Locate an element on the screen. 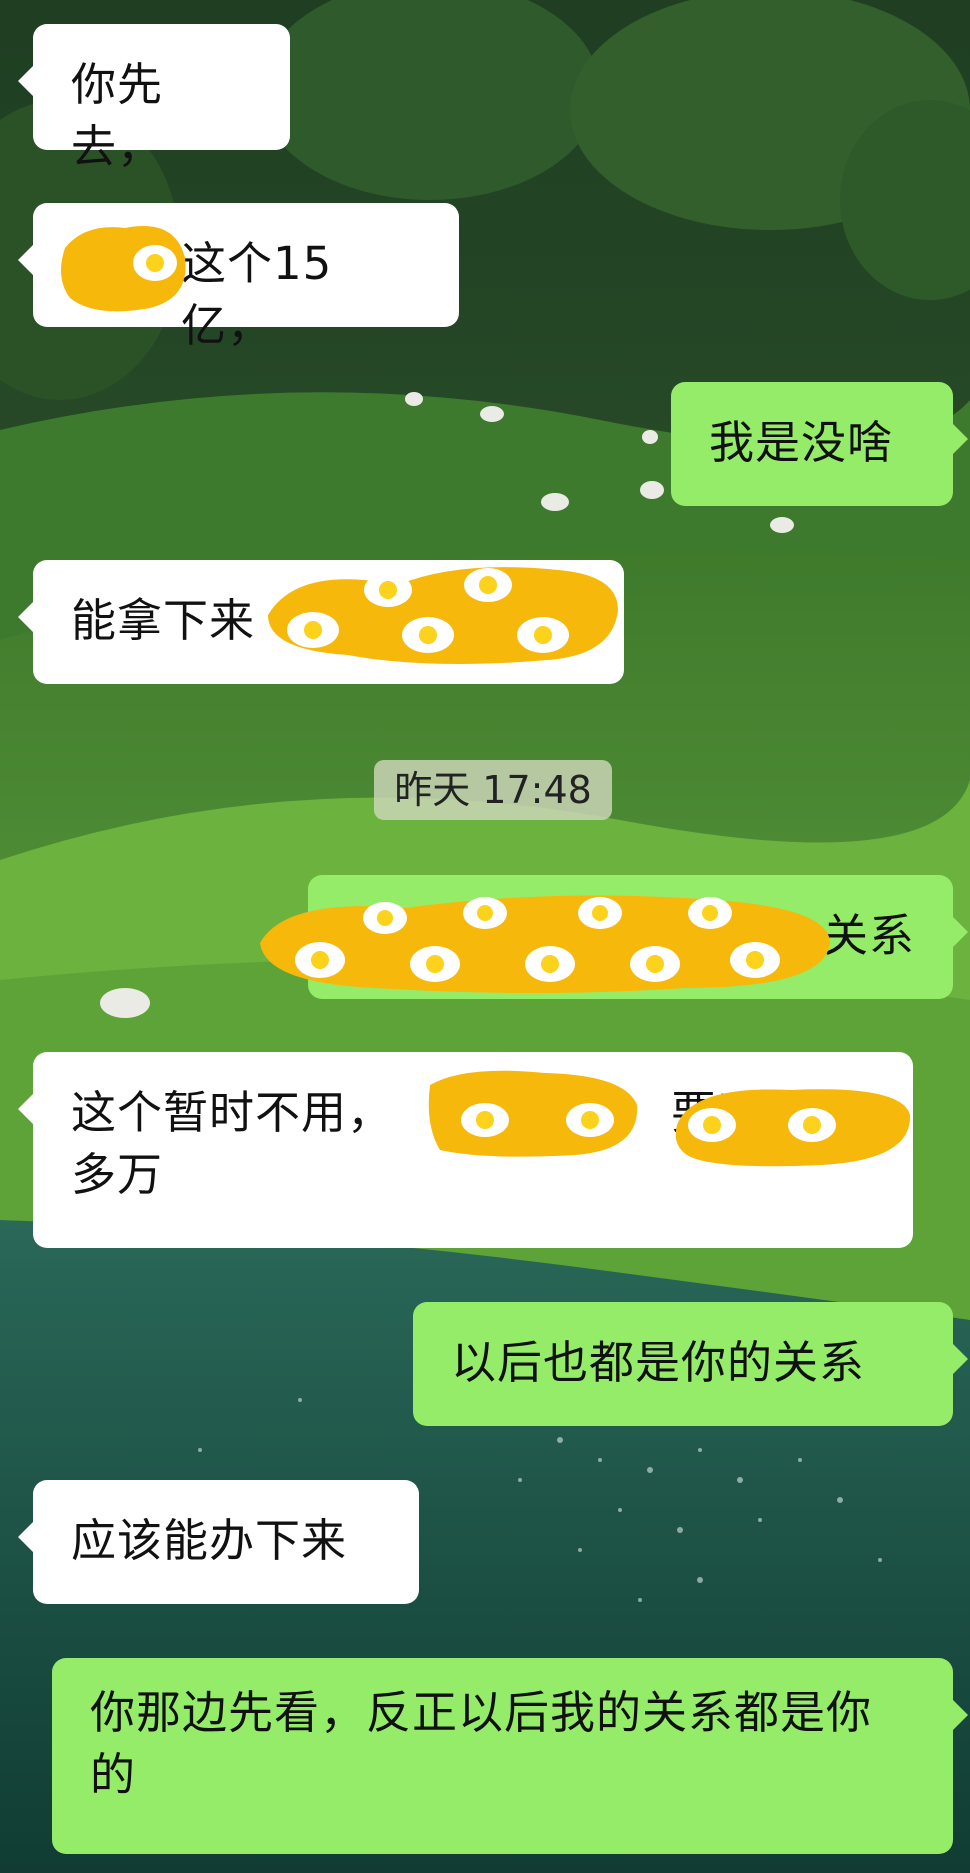 Image resolution: width=970 pixels, height=1873 pixels. message-bubble-outgoing: 我是没啥 is located at coordinates (819, 444).